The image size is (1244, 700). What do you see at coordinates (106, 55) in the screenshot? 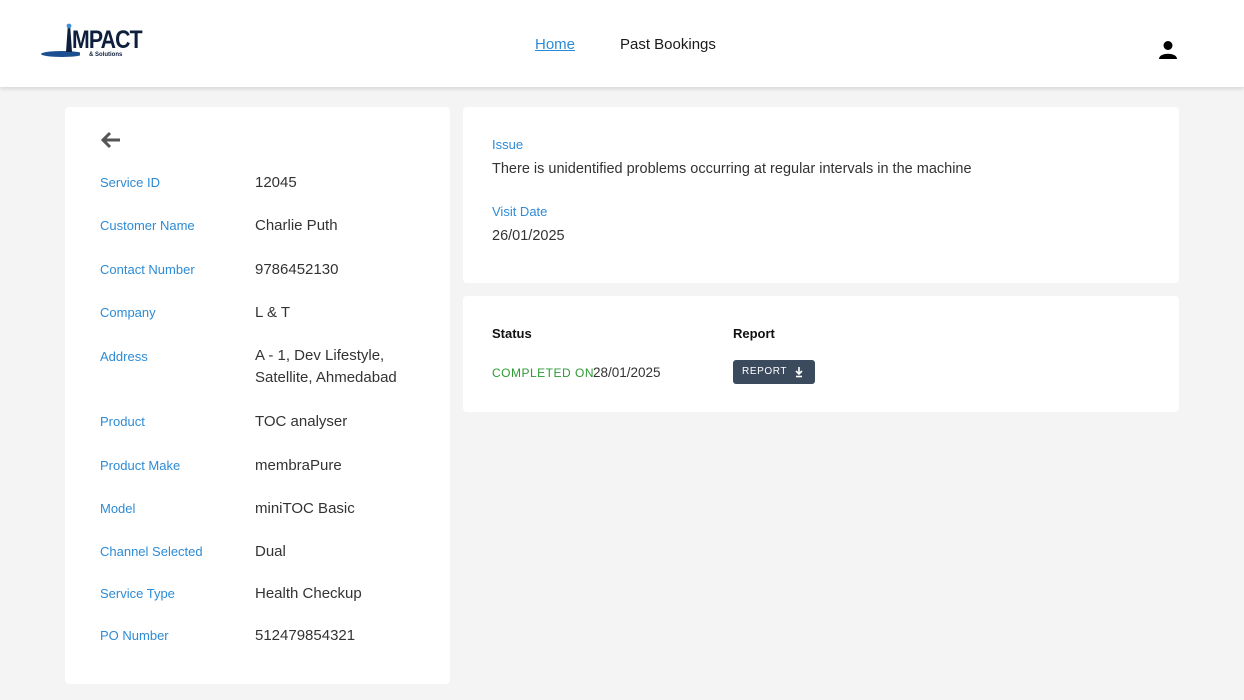
I see `logo-subtext: & Solutions` at bounding box center [106, 55].